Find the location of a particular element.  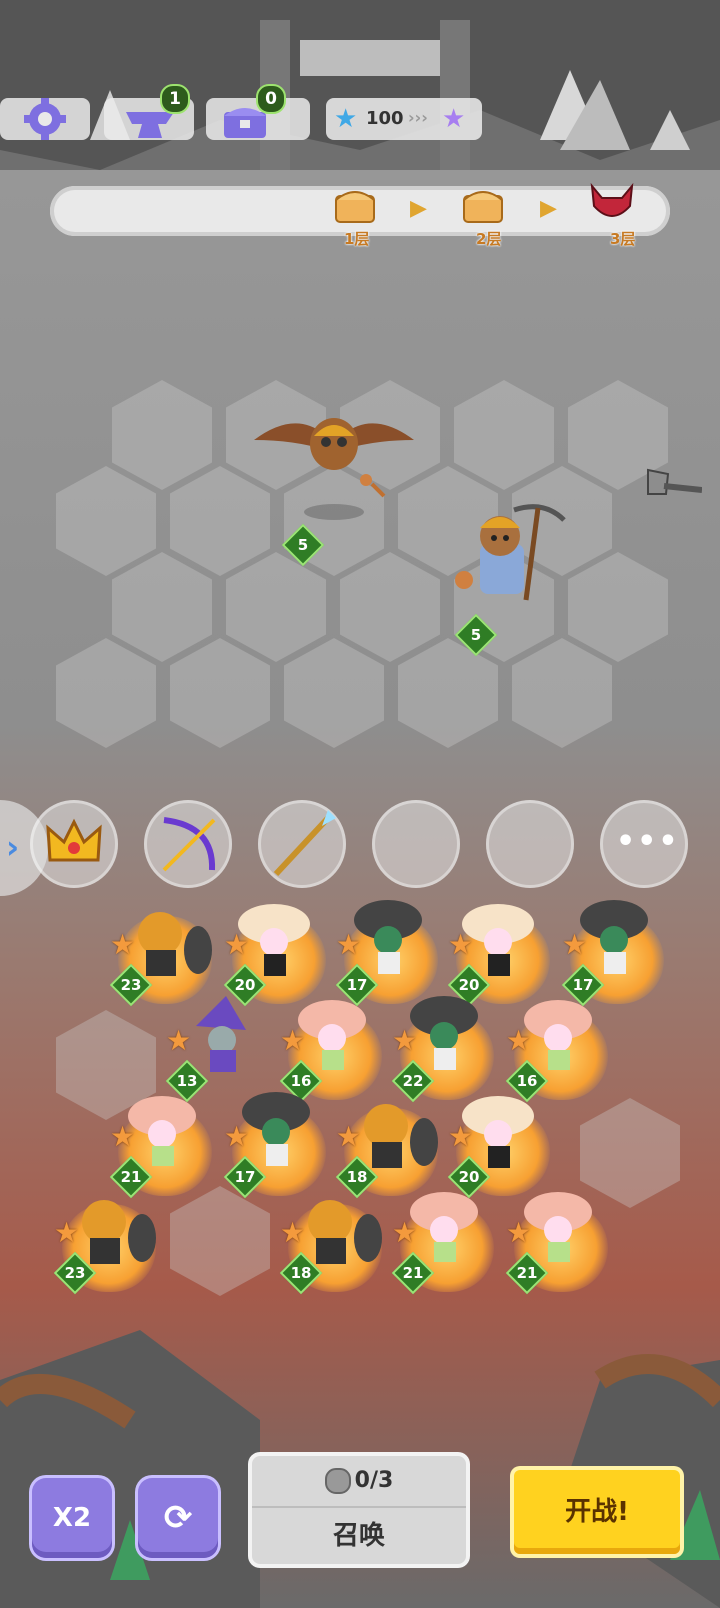

floor-1-label: 1层 is located at coordinates (357, 239).